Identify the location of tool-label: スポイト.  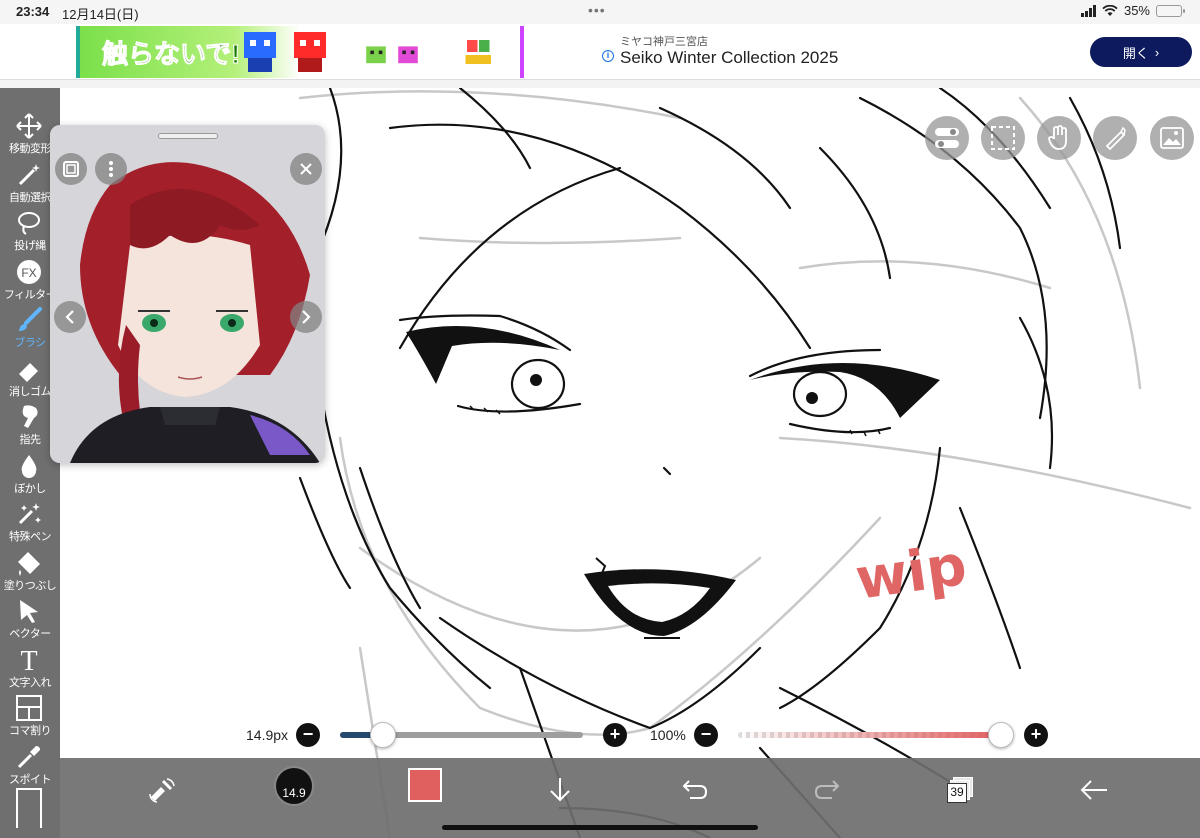
(30, 779).